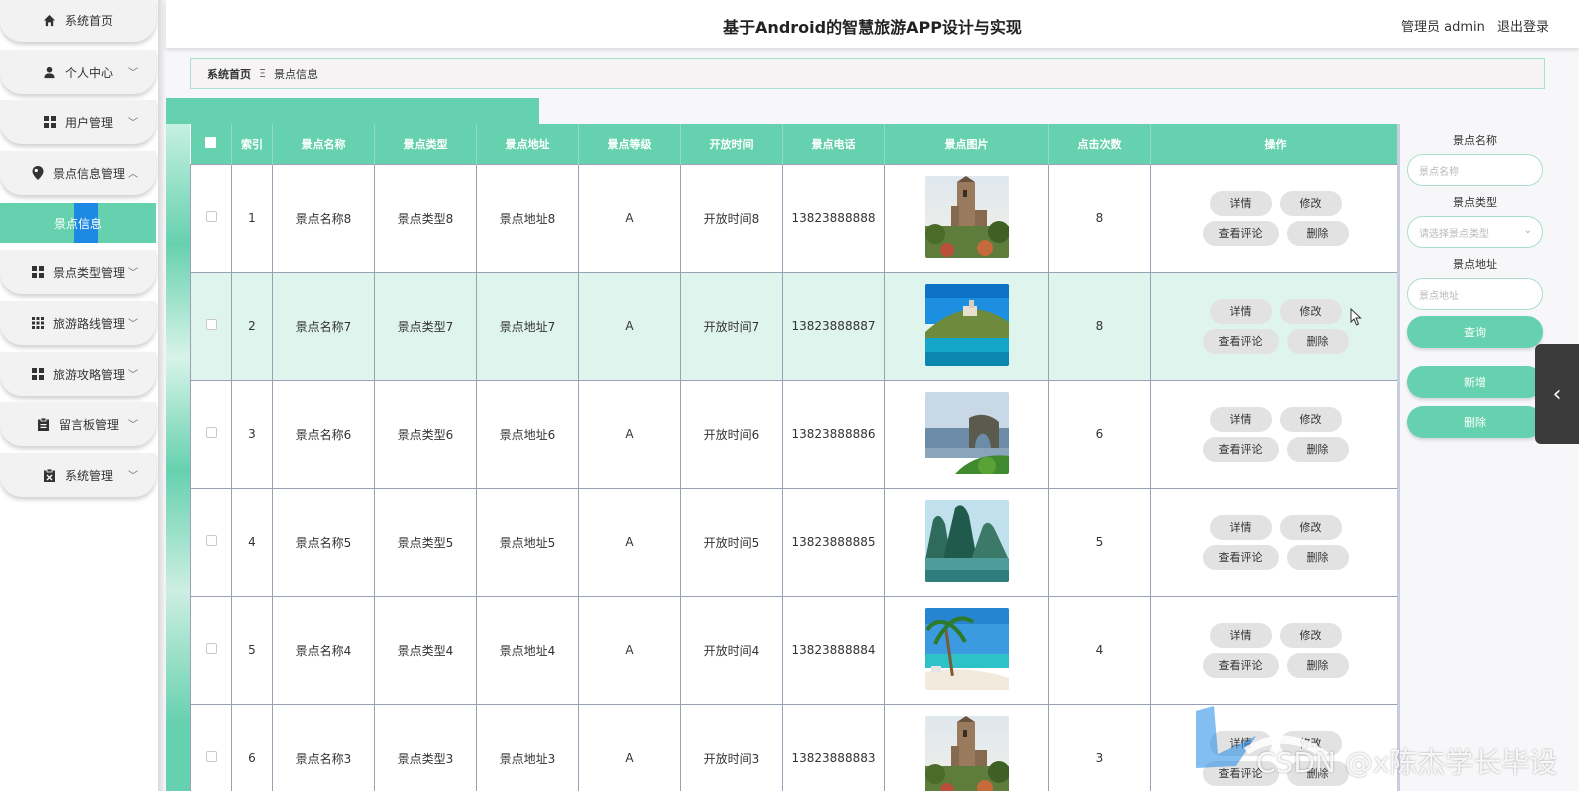 The image size is (1579, 791). Describe the element at coordinates (78, 122) in the screenshot. I see `sidebar-item-2: 用户管理 ﹀` at that location.